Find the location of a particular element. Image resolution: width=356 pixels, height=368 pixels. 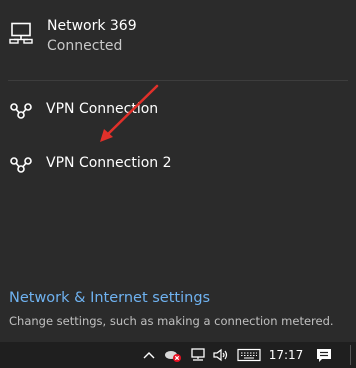

keyboard-icon is located at coordinates (249, 355).